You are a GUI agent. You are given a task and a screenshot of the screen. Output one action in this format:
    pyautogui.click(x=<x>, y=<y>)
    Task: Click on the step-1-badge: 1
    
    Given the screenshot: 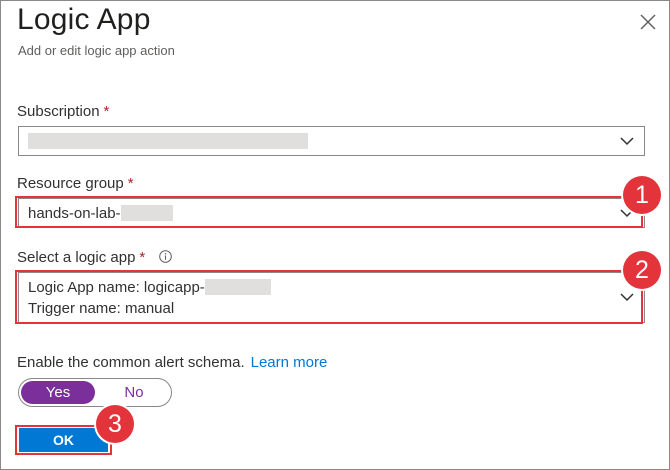 What is the action you would take?
    pyautogui.click(x=642, y=195)
    